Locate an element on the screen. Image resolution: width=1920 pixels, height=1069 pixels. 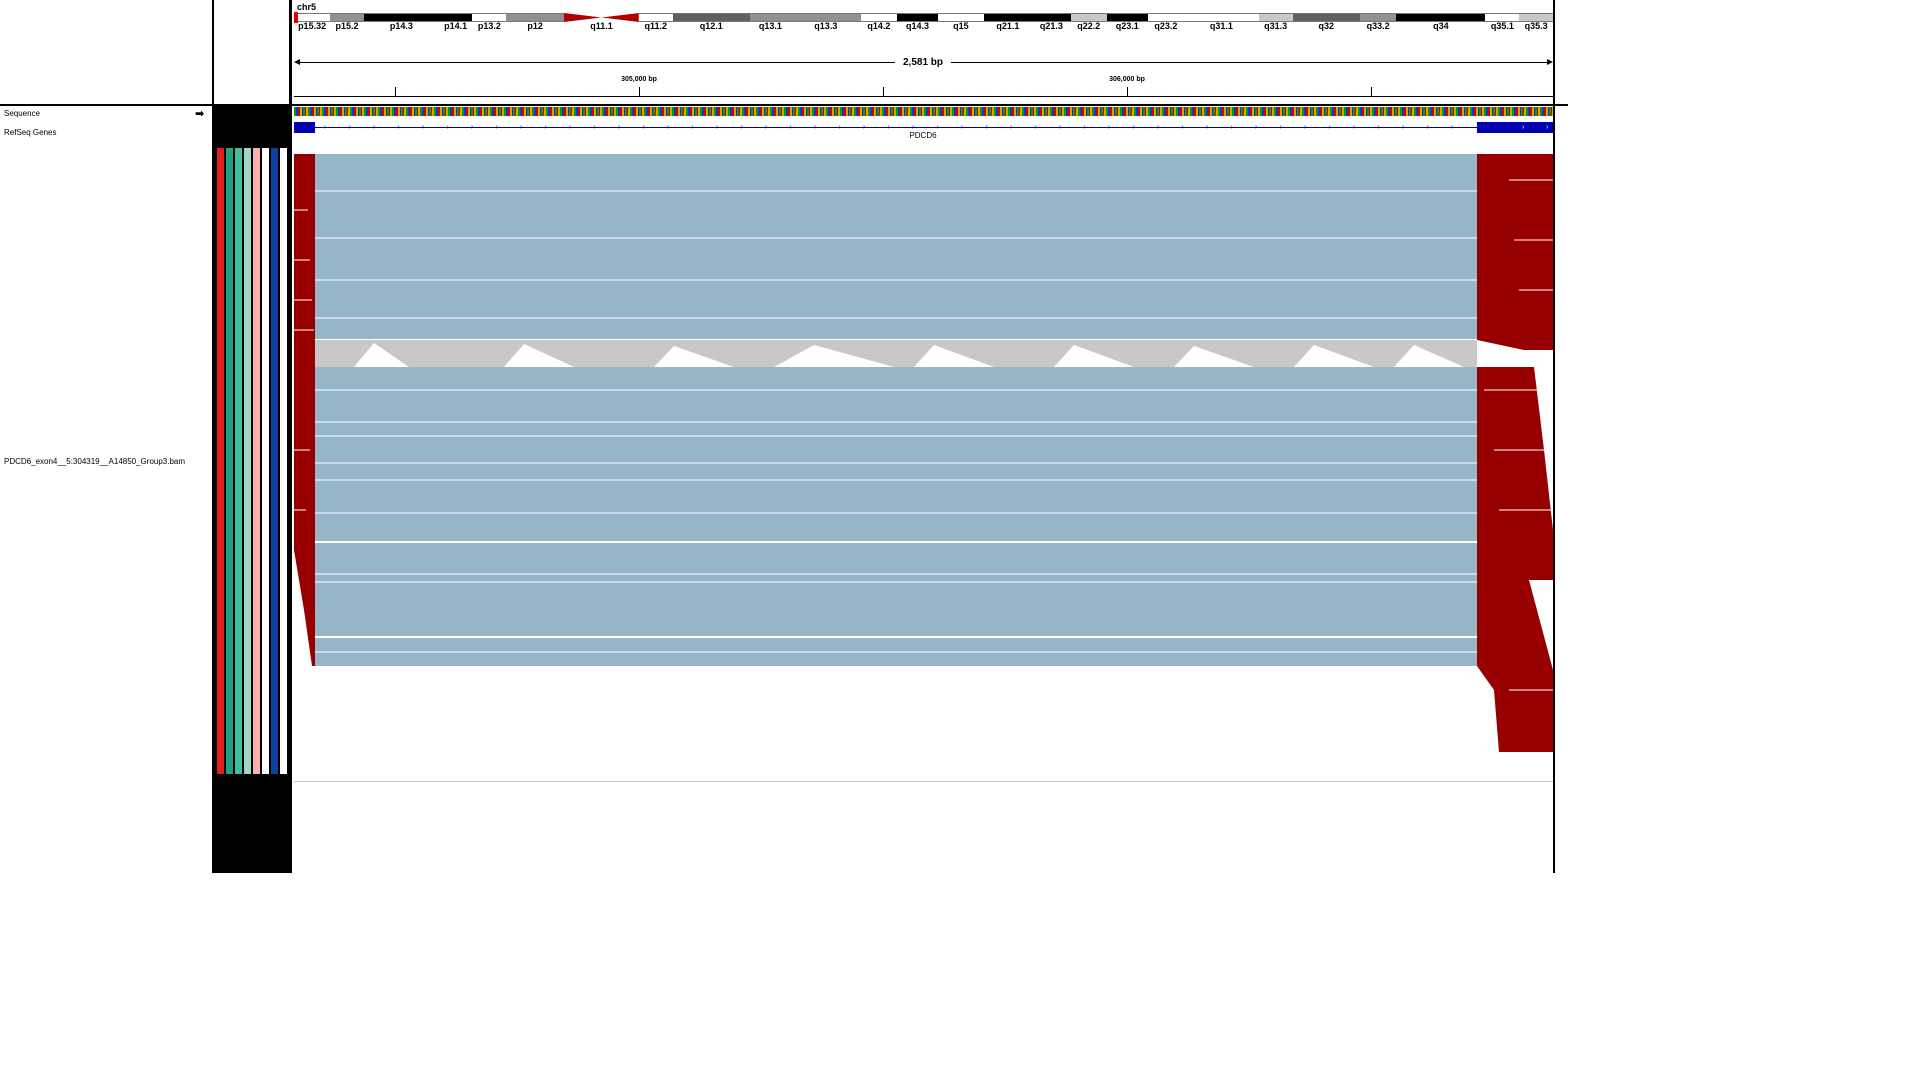
ideogram-band-label: q22.2 is located at coordinates (1089, 26).